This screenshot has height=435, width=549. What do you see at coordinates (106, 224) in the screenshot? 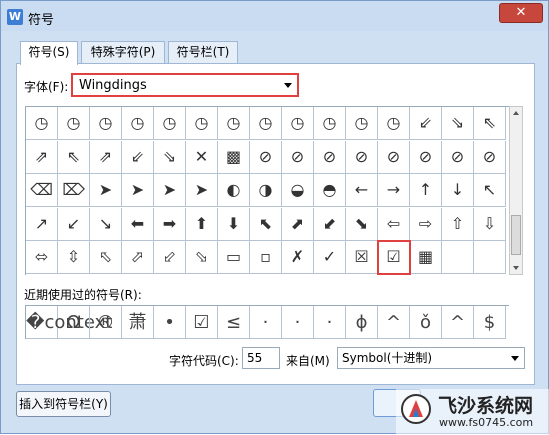
I see `symbol-cell: ↘` at bounding box center [106, 224].